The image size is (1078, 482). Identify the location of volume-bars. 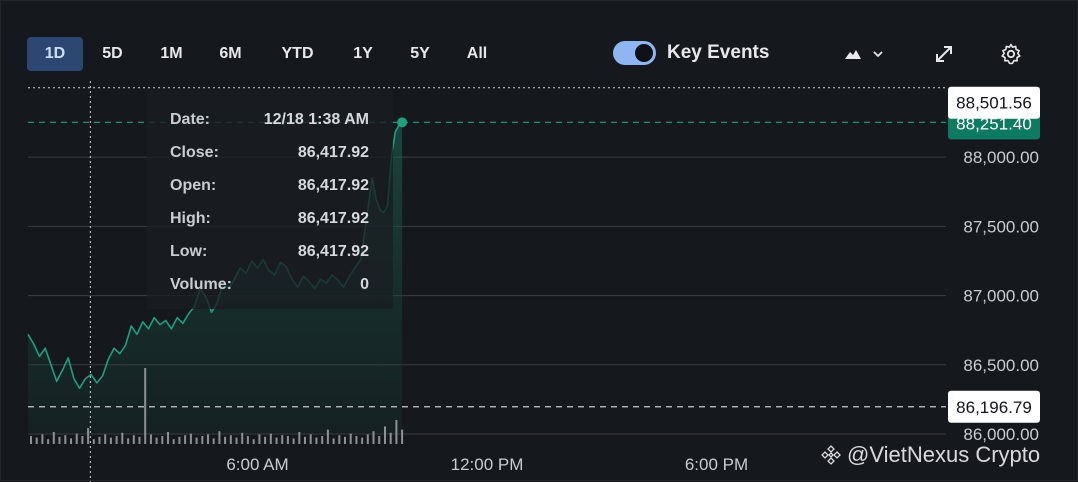
(217, 406).